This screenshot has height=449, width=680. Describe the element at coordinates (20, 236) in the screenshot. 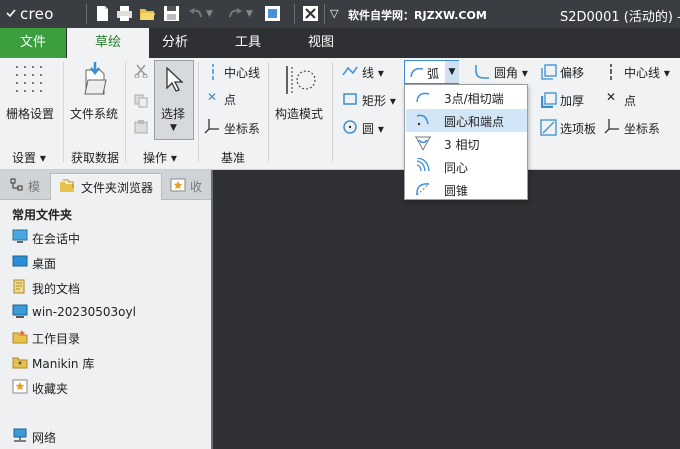

I see `monitor-icon` at that location.